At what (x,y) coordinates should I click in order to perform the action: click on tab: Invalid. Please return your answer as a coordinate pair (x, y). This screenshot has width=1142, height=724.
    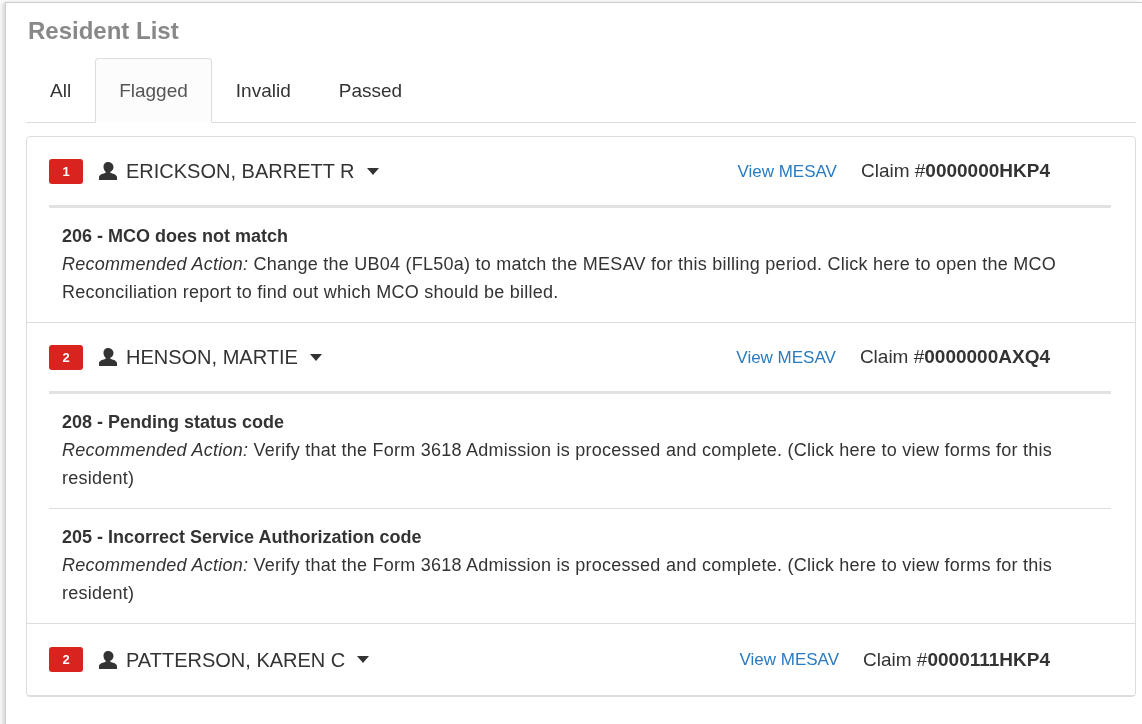
    Looking at the image, I should click on (263, 90).